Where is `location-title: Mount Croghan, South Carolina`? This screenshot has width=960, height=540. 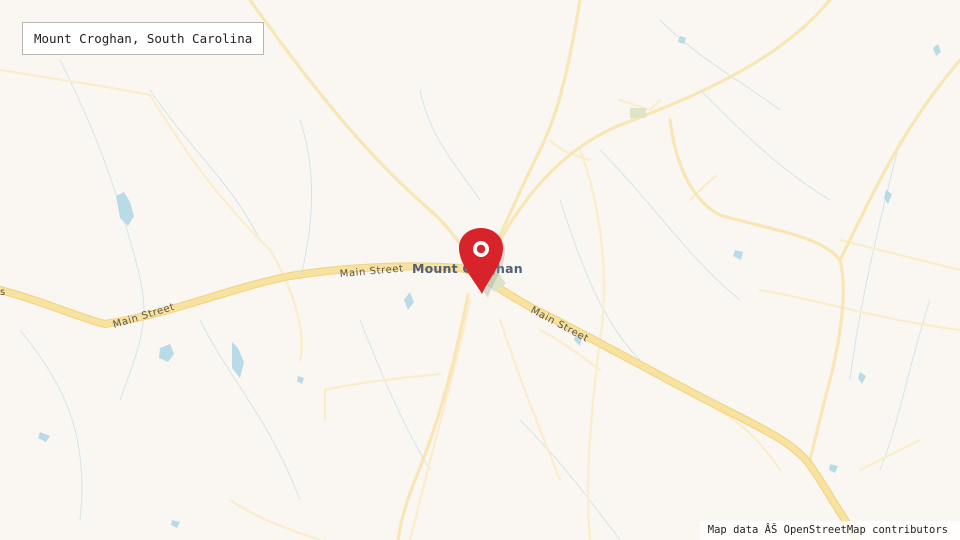 location-title: Mount Croghan, South Carolina is located at coordinates (143, 38).